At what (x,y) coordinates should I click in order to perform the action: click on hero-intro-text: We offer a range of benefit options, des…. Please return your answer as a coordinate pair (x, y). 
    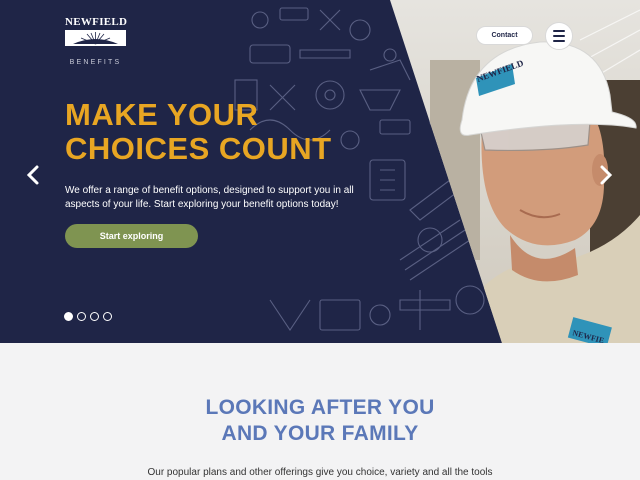
    Looking at the image, I should click on (230, 198).